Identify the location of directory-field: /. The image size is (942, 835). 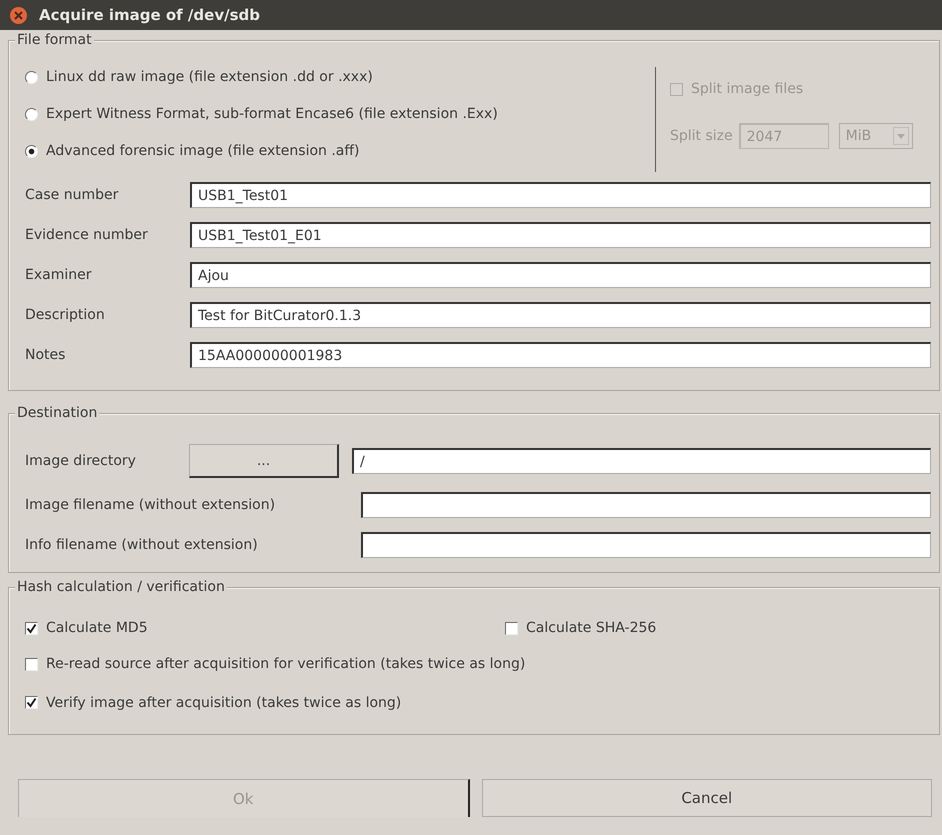
(641, 461).